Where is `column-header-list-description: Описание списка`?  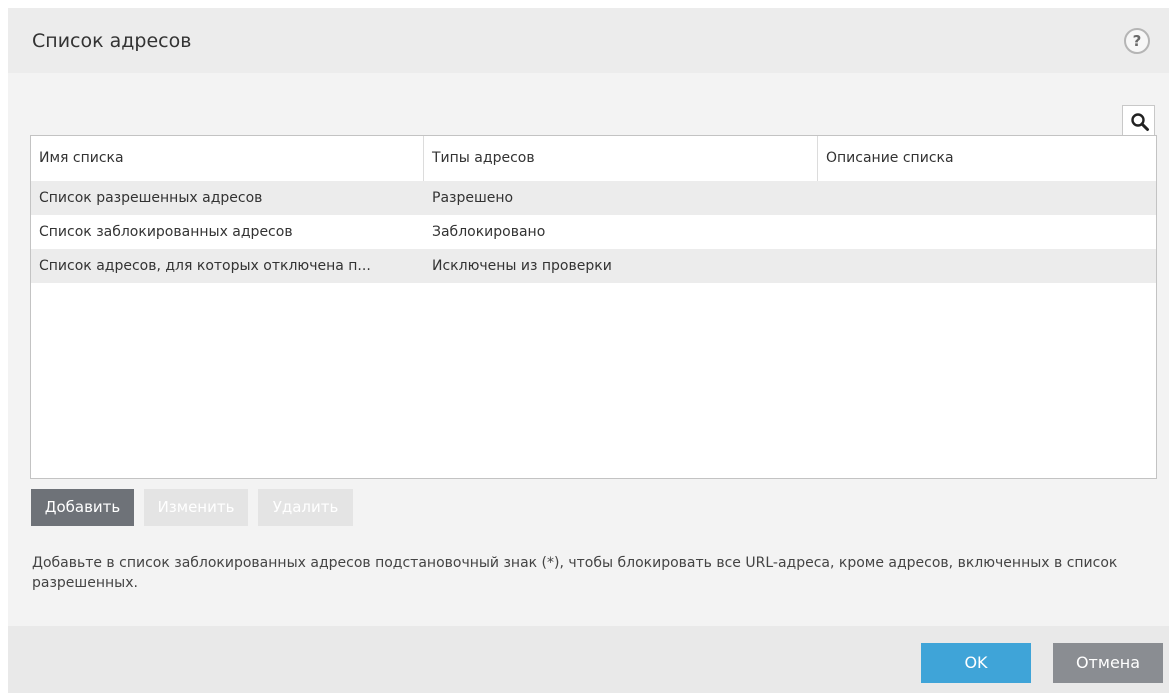 column-header-list-description: Описание списка is located at coordinates (987, 158).